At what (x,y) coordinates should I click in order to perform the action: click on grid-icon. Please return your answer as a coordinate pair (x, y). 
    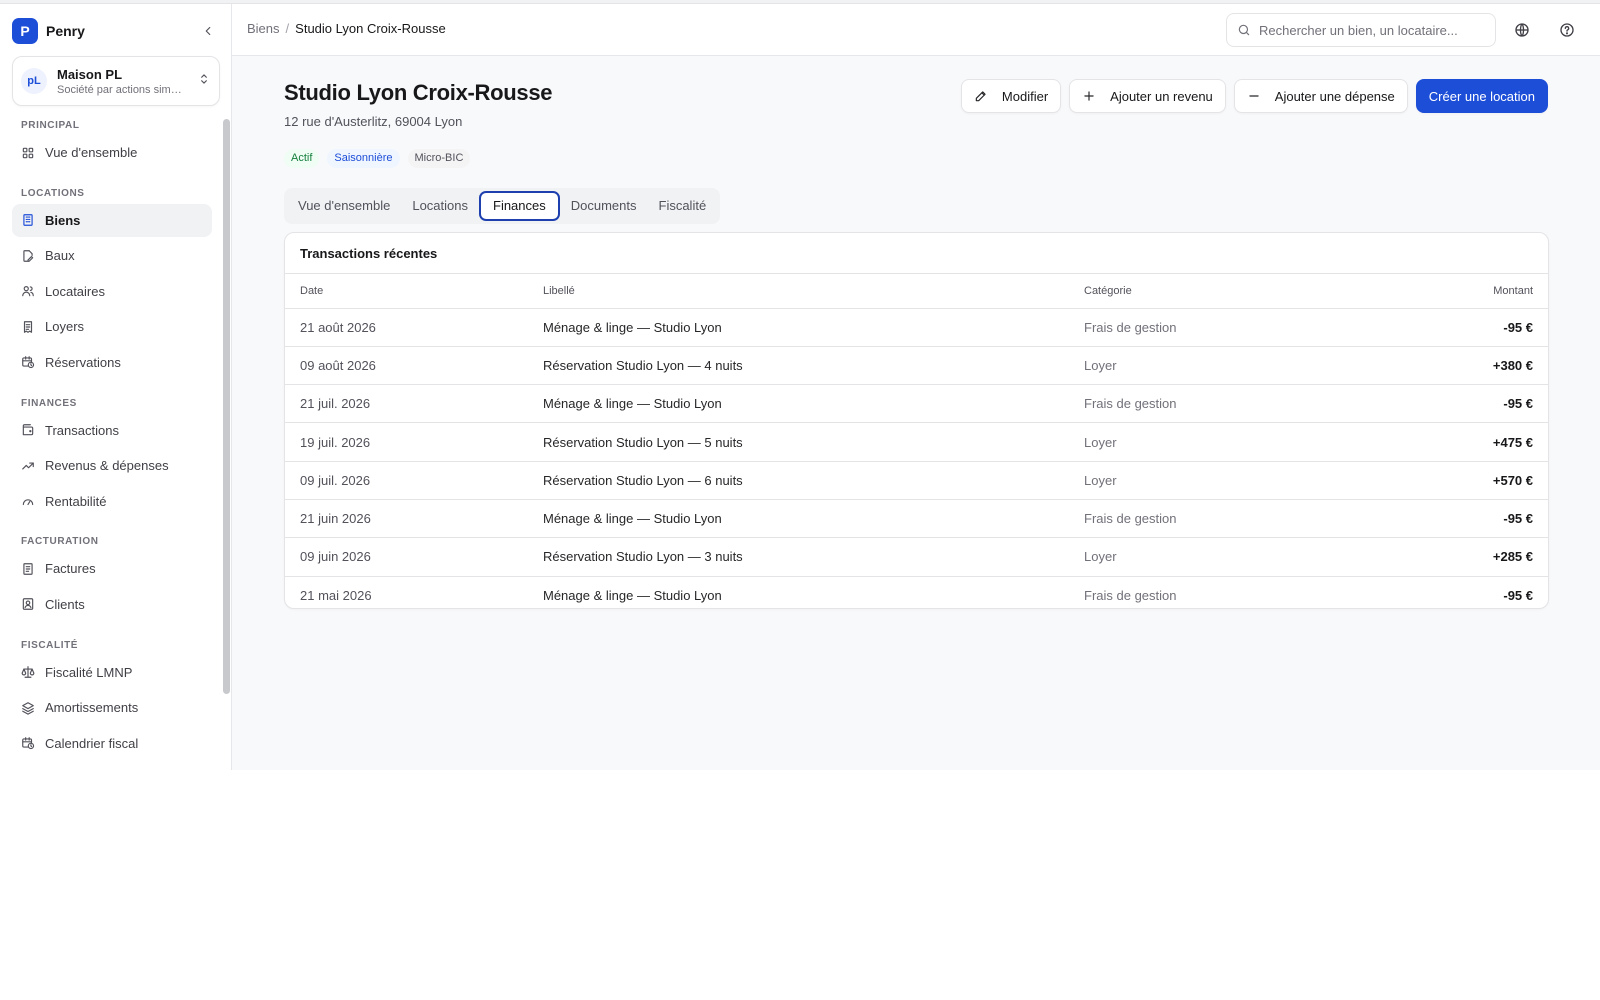
    Looking at the image, I should click on (28, 153).